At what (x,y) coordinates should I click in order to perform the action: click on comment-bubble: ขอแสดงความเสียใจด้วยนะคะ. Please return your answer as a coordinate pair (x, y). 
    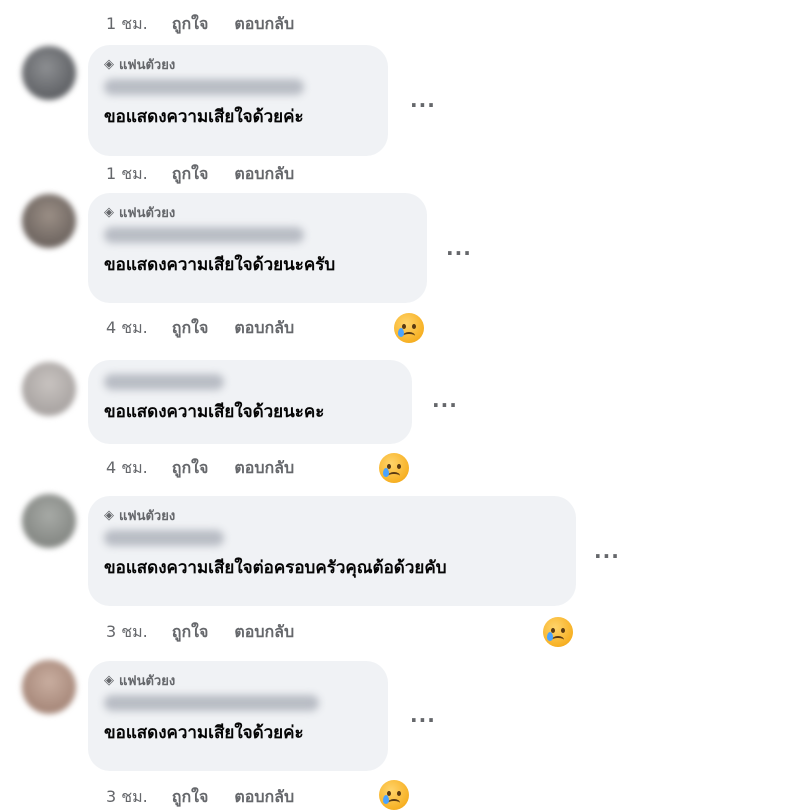
    Looking at the image, I should click on (250, 402).